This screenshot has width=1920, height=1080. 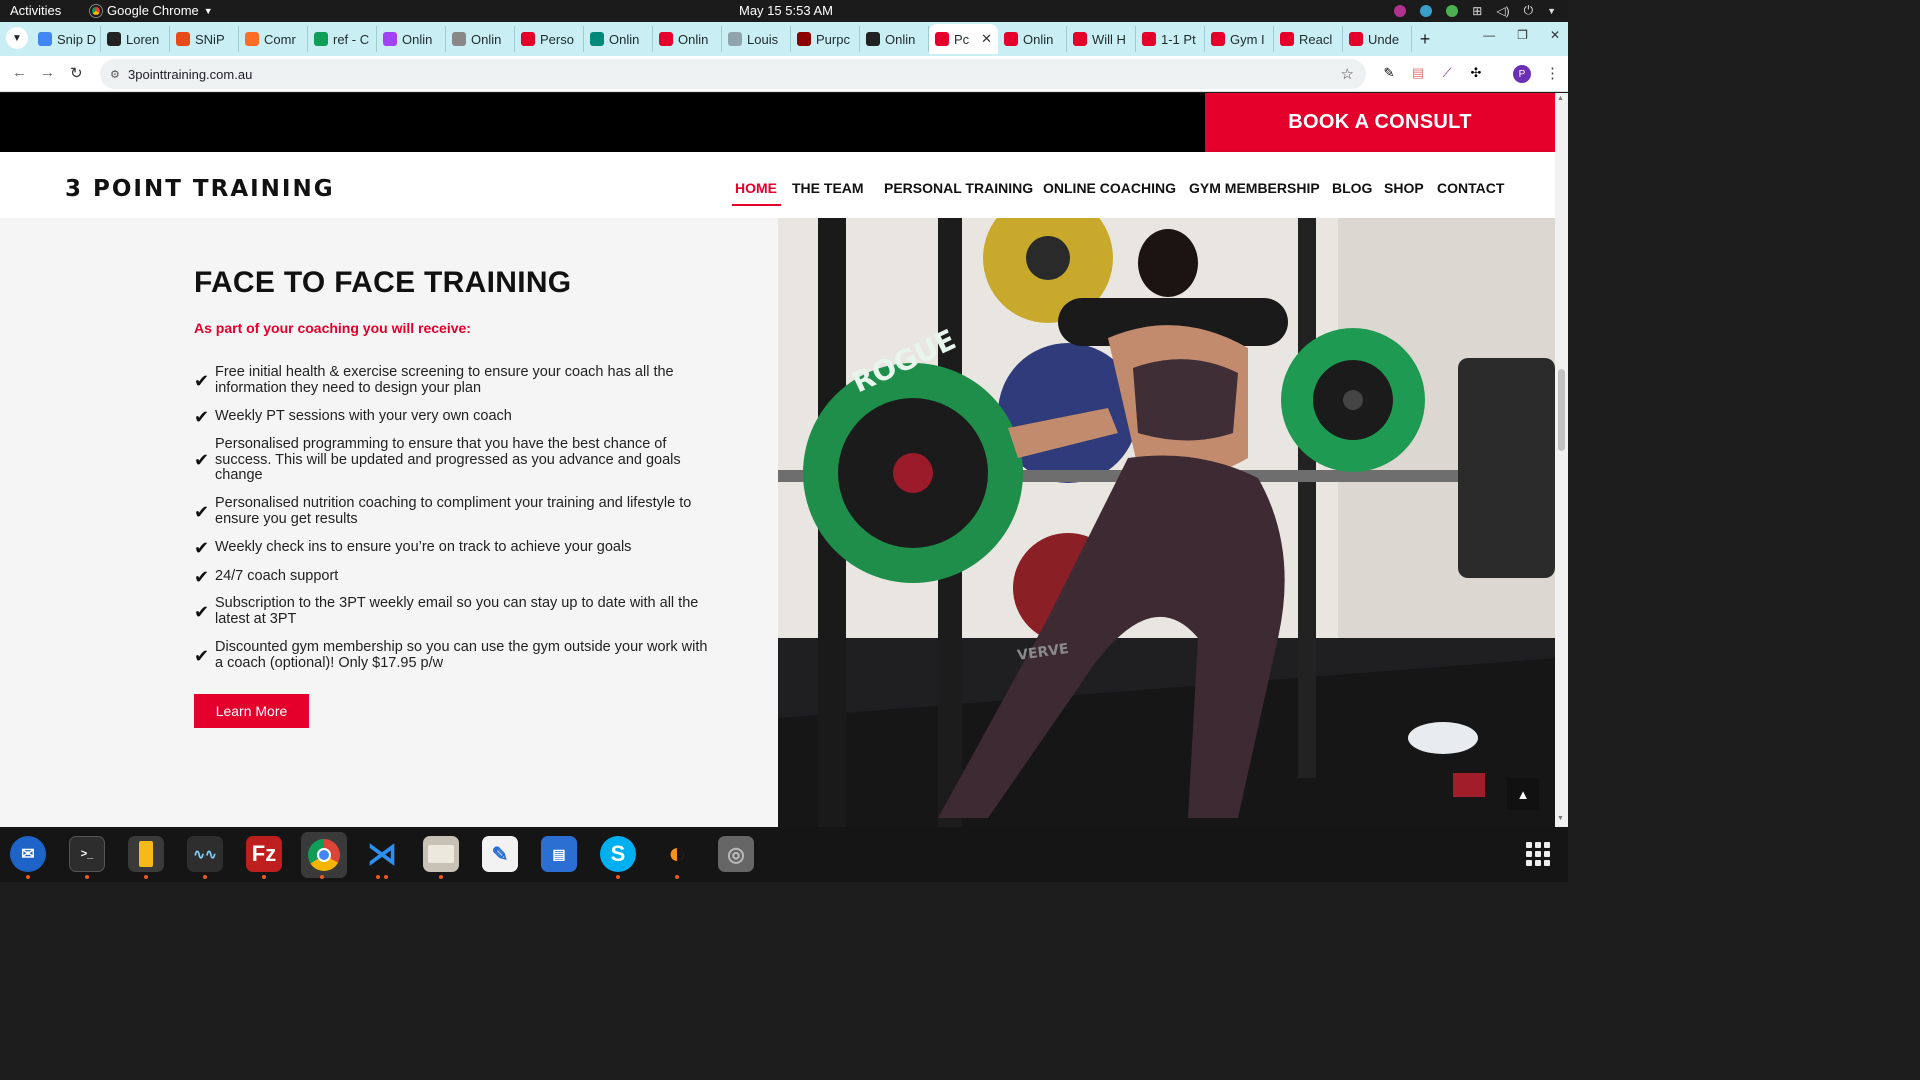 I want to click on close-icon: ✕, so click(x=1555, y=35).